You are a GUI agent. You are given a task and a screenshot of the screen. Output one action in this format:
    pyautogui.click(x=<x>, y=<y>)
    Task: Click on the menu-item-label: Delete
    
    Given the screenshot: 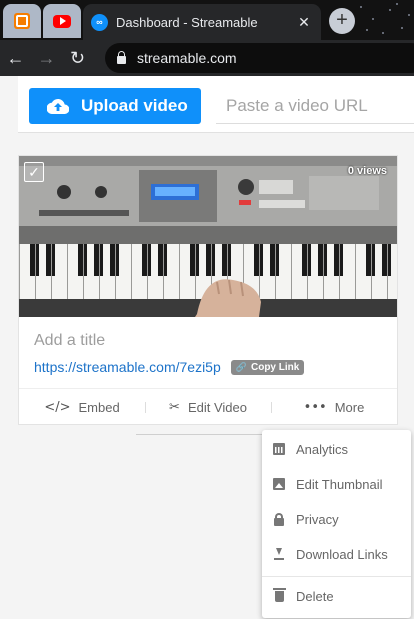 What is the action you would take?
    pyautogui.click(x=315, y=596)
    